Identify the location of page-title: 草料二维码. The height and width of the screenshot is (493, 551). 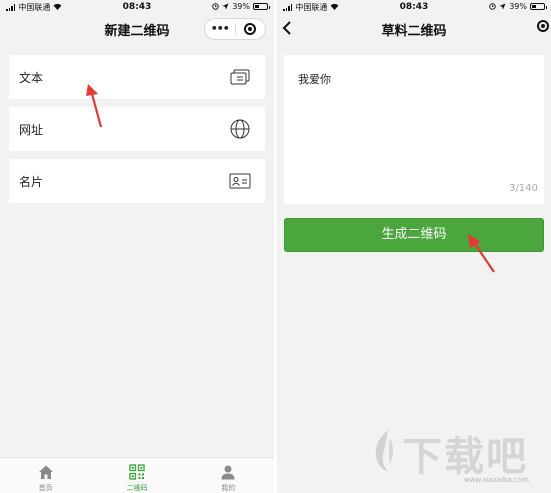
(414, 31).